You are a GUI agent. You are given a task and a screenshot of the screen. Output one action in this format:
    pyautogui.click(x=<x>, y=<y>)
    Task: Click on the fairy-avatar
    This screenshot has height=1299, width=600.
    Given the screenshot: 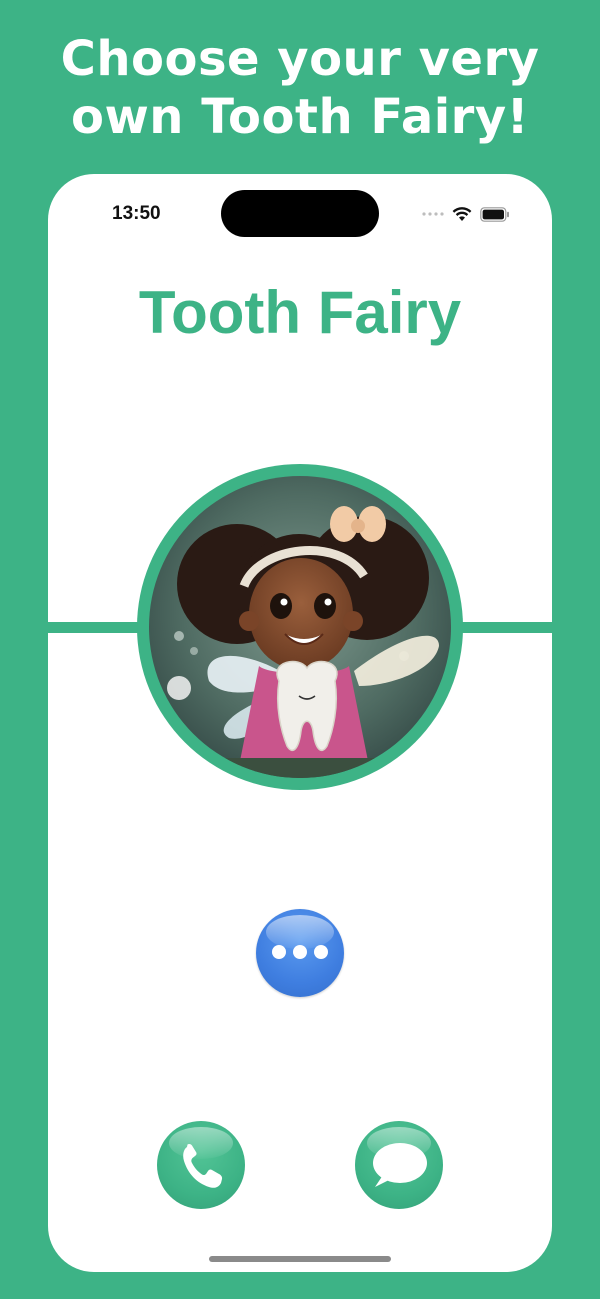 What is the action you would take?
    pyautogui.click(x=300, y=627)
    